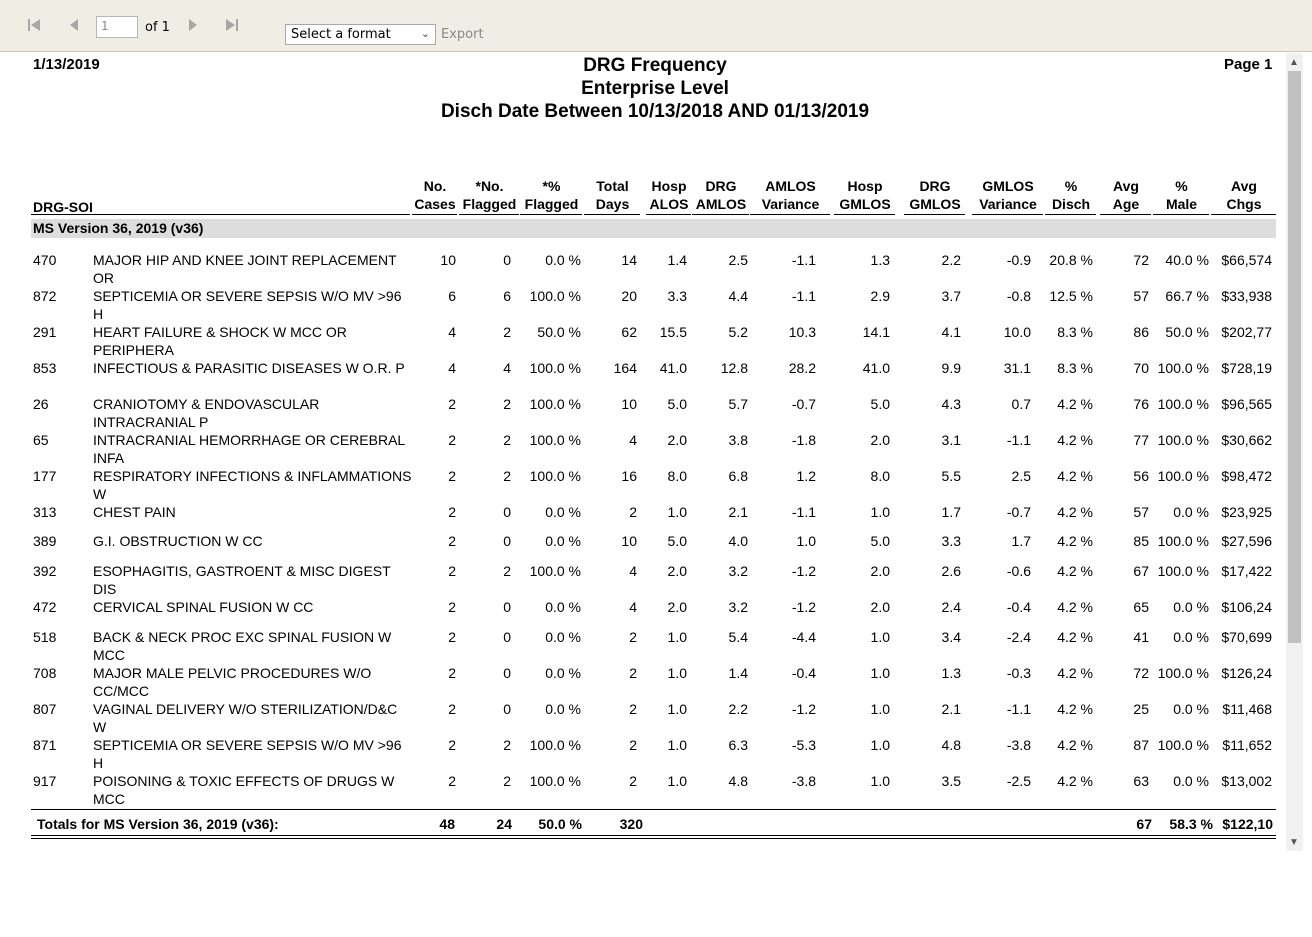  What do you see at coordinates (738, 404) in the screenshot?
I see `cell-drg-amlos: 5.7` at bounding box center [738, 404].